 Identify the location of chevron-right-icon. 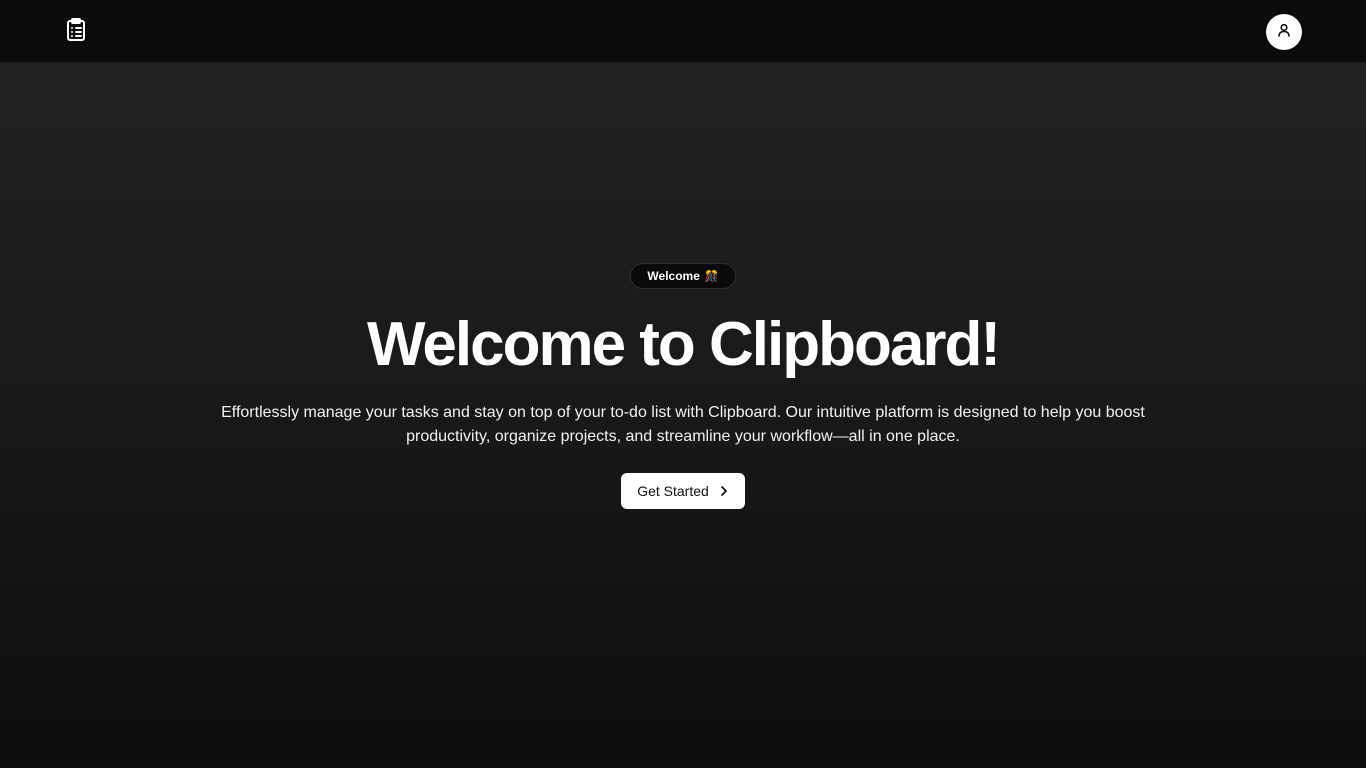
(724, 491).